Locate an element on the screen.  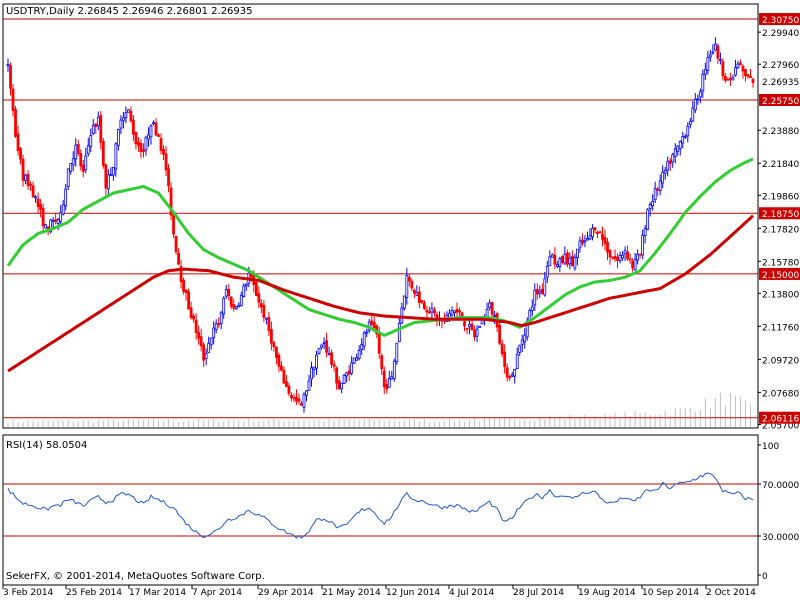
x-tick-label: 10 Sep 2014 is located at coordinates (670, 593).